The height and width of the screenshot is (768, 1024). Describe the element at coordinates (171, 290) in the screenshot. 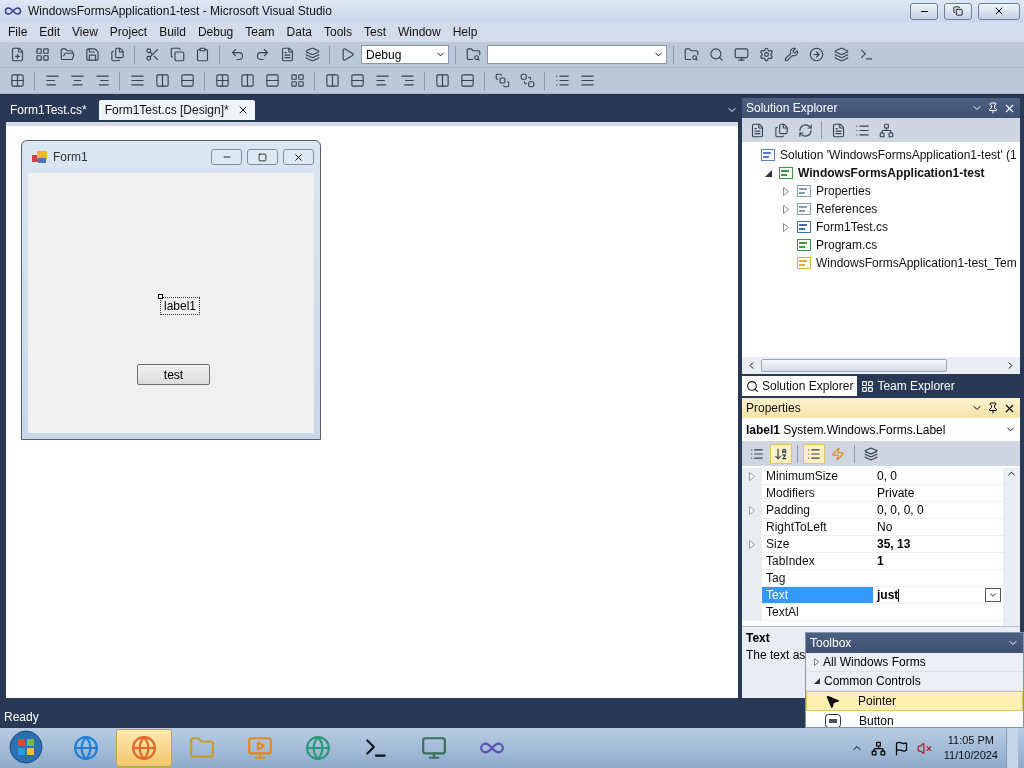

I see `form-window: Form1 label1 test` at that location.